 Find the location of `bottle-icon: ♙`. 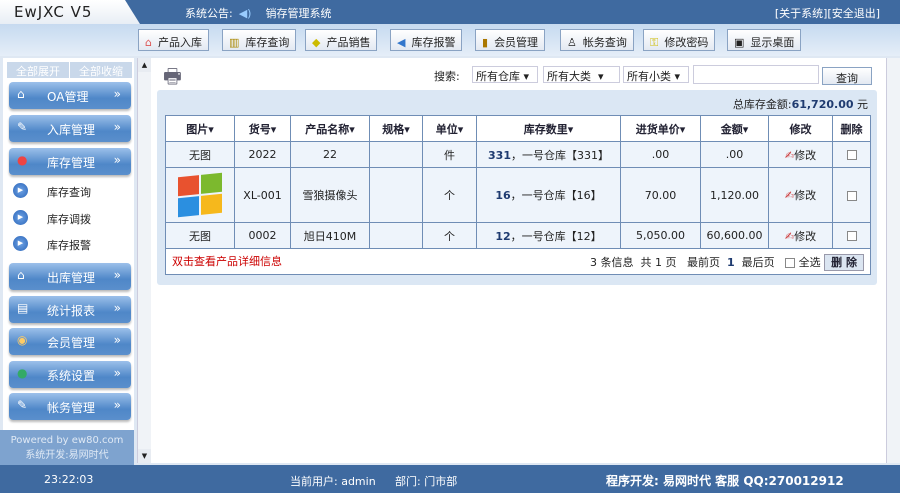

bottle-icon: ♙ is located at coordinates (572, 42).